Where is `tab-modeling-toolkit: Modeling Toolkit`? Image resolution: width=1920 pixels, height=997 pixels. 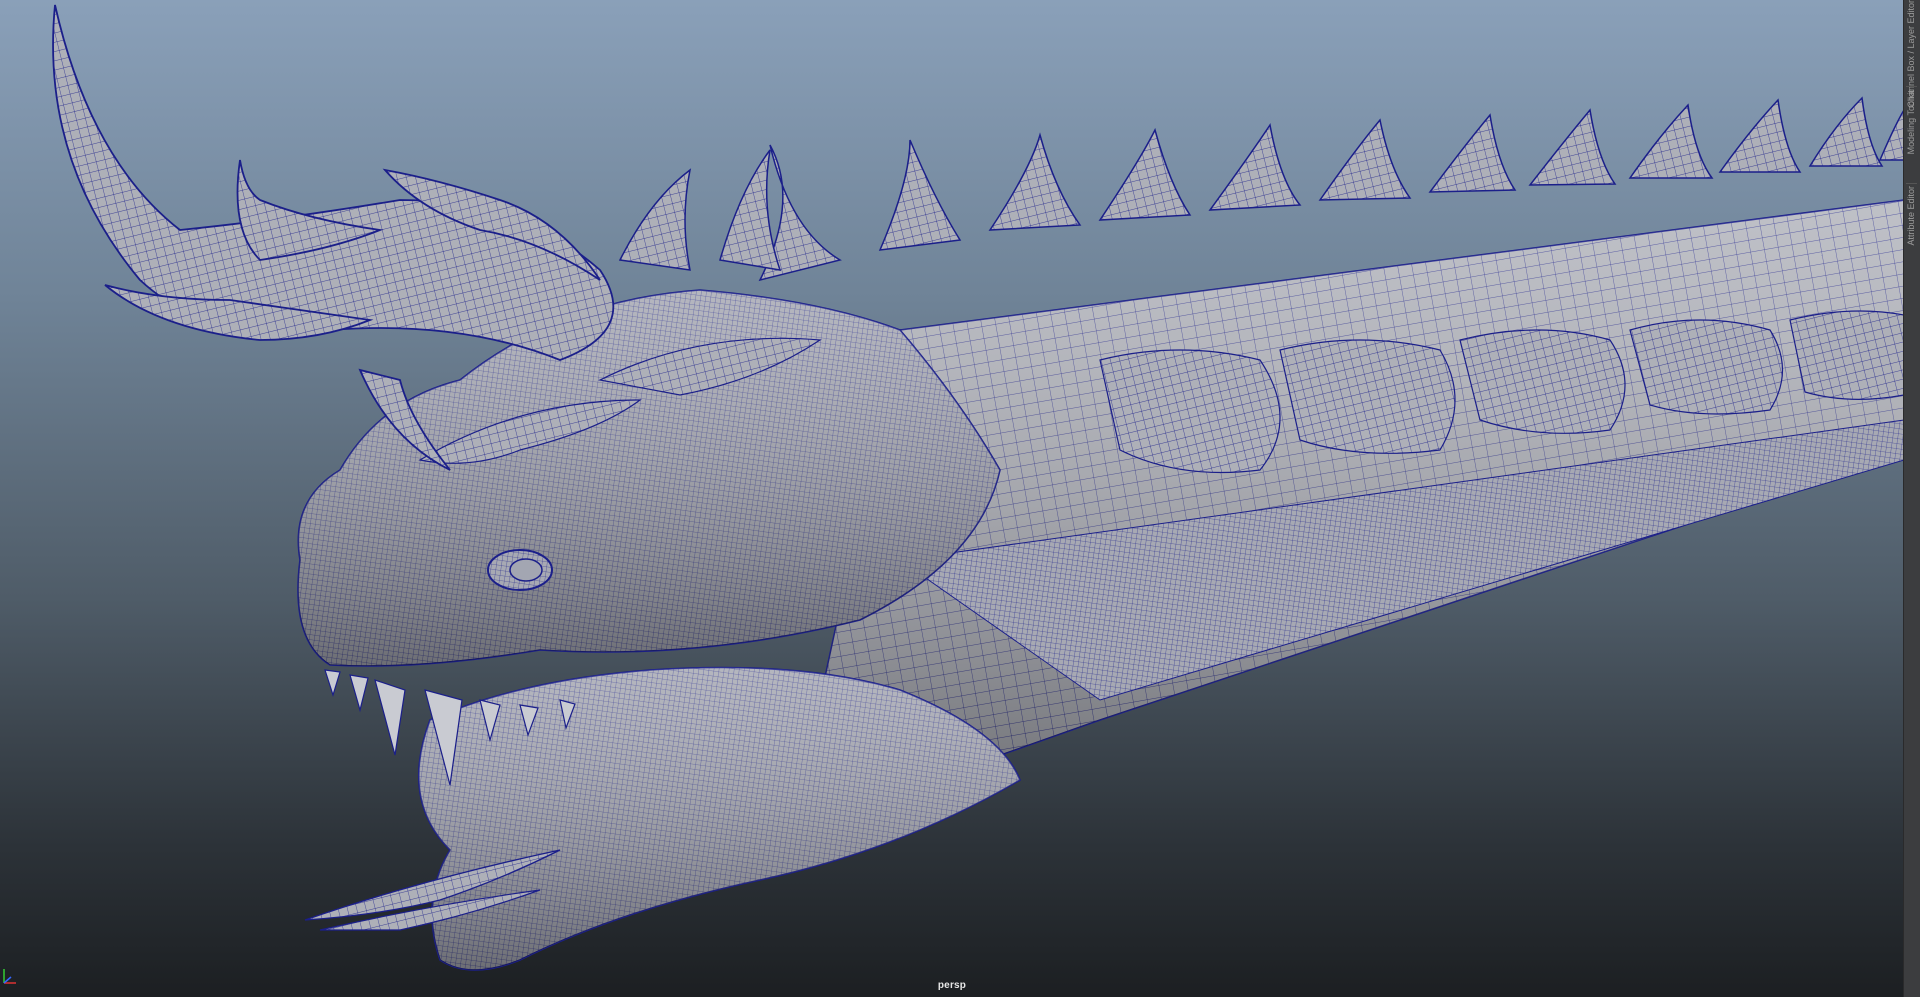 tab-modeling-toolkit: Modeling Toolkit is located at coordinates (1912, 135).